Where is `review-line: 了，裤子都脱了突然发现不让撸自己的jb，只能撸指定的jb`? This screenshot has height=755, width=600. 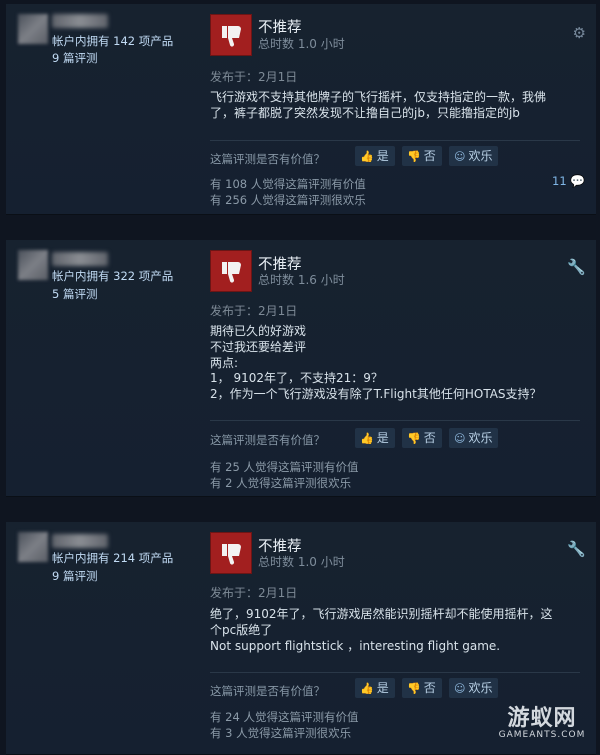
review-line: 了，裤子都脱了突然发现不让撸自己的jb，只能撸指定的jb is located at coordinates (365, 112).